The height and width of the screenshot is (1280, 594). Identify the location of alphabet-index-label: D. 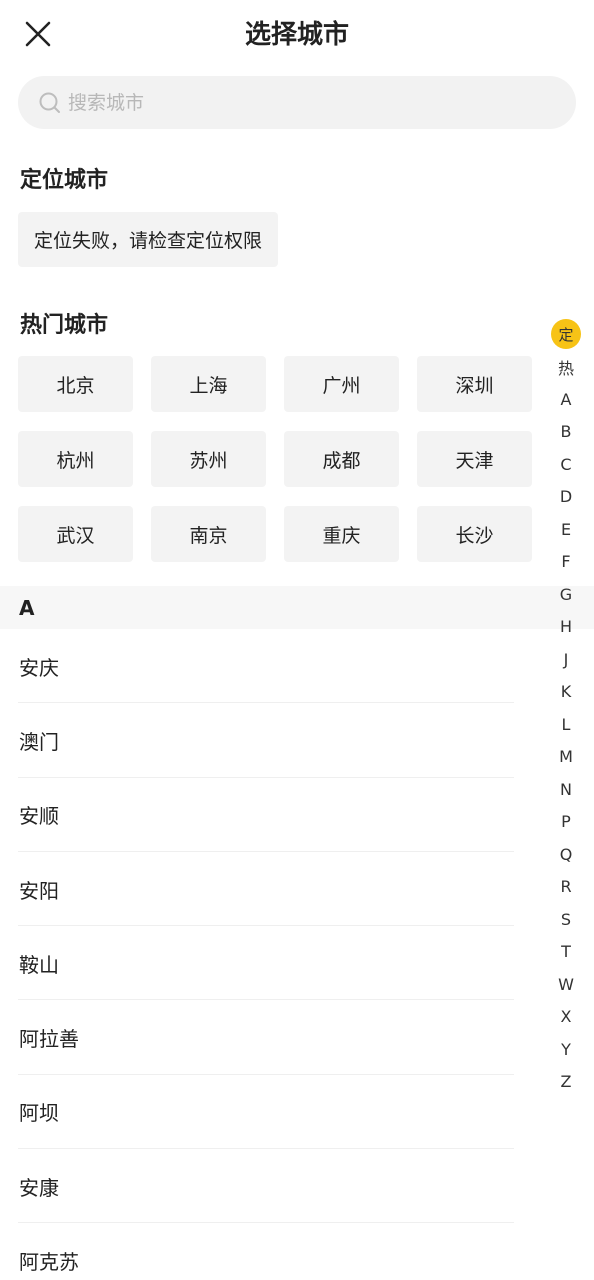
(566, 497).